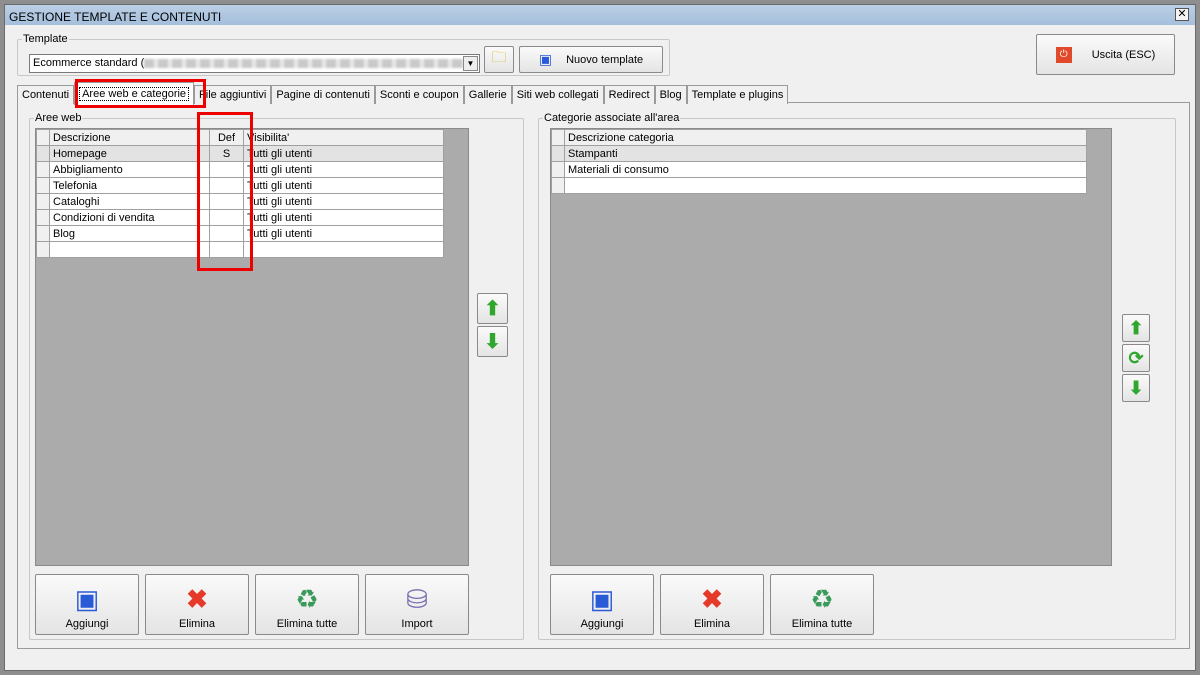 The height and width of the screenshot is (675, 1200). I want to click on template-select: Ecommerce standard ( ▼, so click(254, 63).